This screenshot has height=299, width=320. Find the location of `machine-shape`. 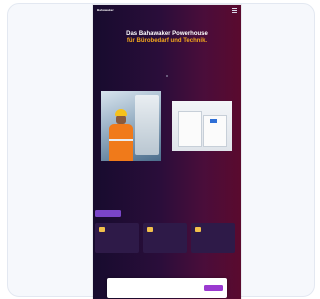

machine-shape is located at coordinates (147, 125).